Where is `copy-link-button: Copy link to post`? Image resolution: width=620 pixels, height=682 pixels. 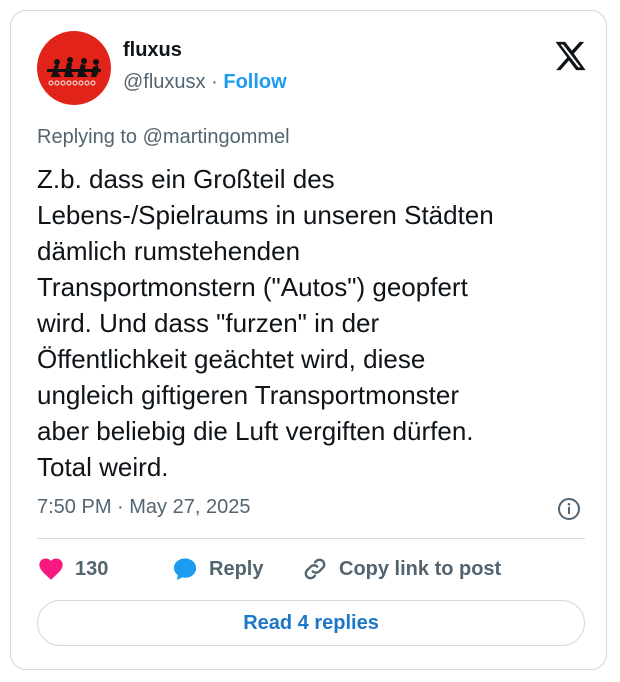
copy-link-button: Copy link to post is located at coordinates (401, 569).